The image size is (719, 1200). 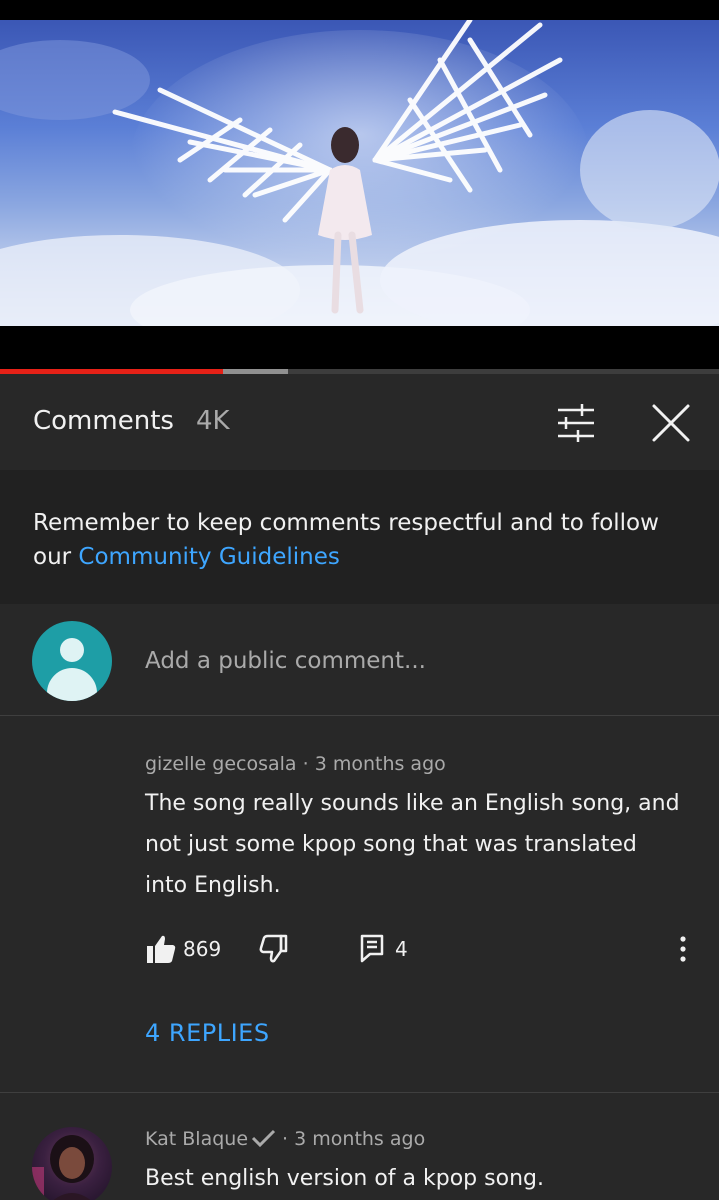 I want to click on commenter-avatar, so click(x=72, y=1163).